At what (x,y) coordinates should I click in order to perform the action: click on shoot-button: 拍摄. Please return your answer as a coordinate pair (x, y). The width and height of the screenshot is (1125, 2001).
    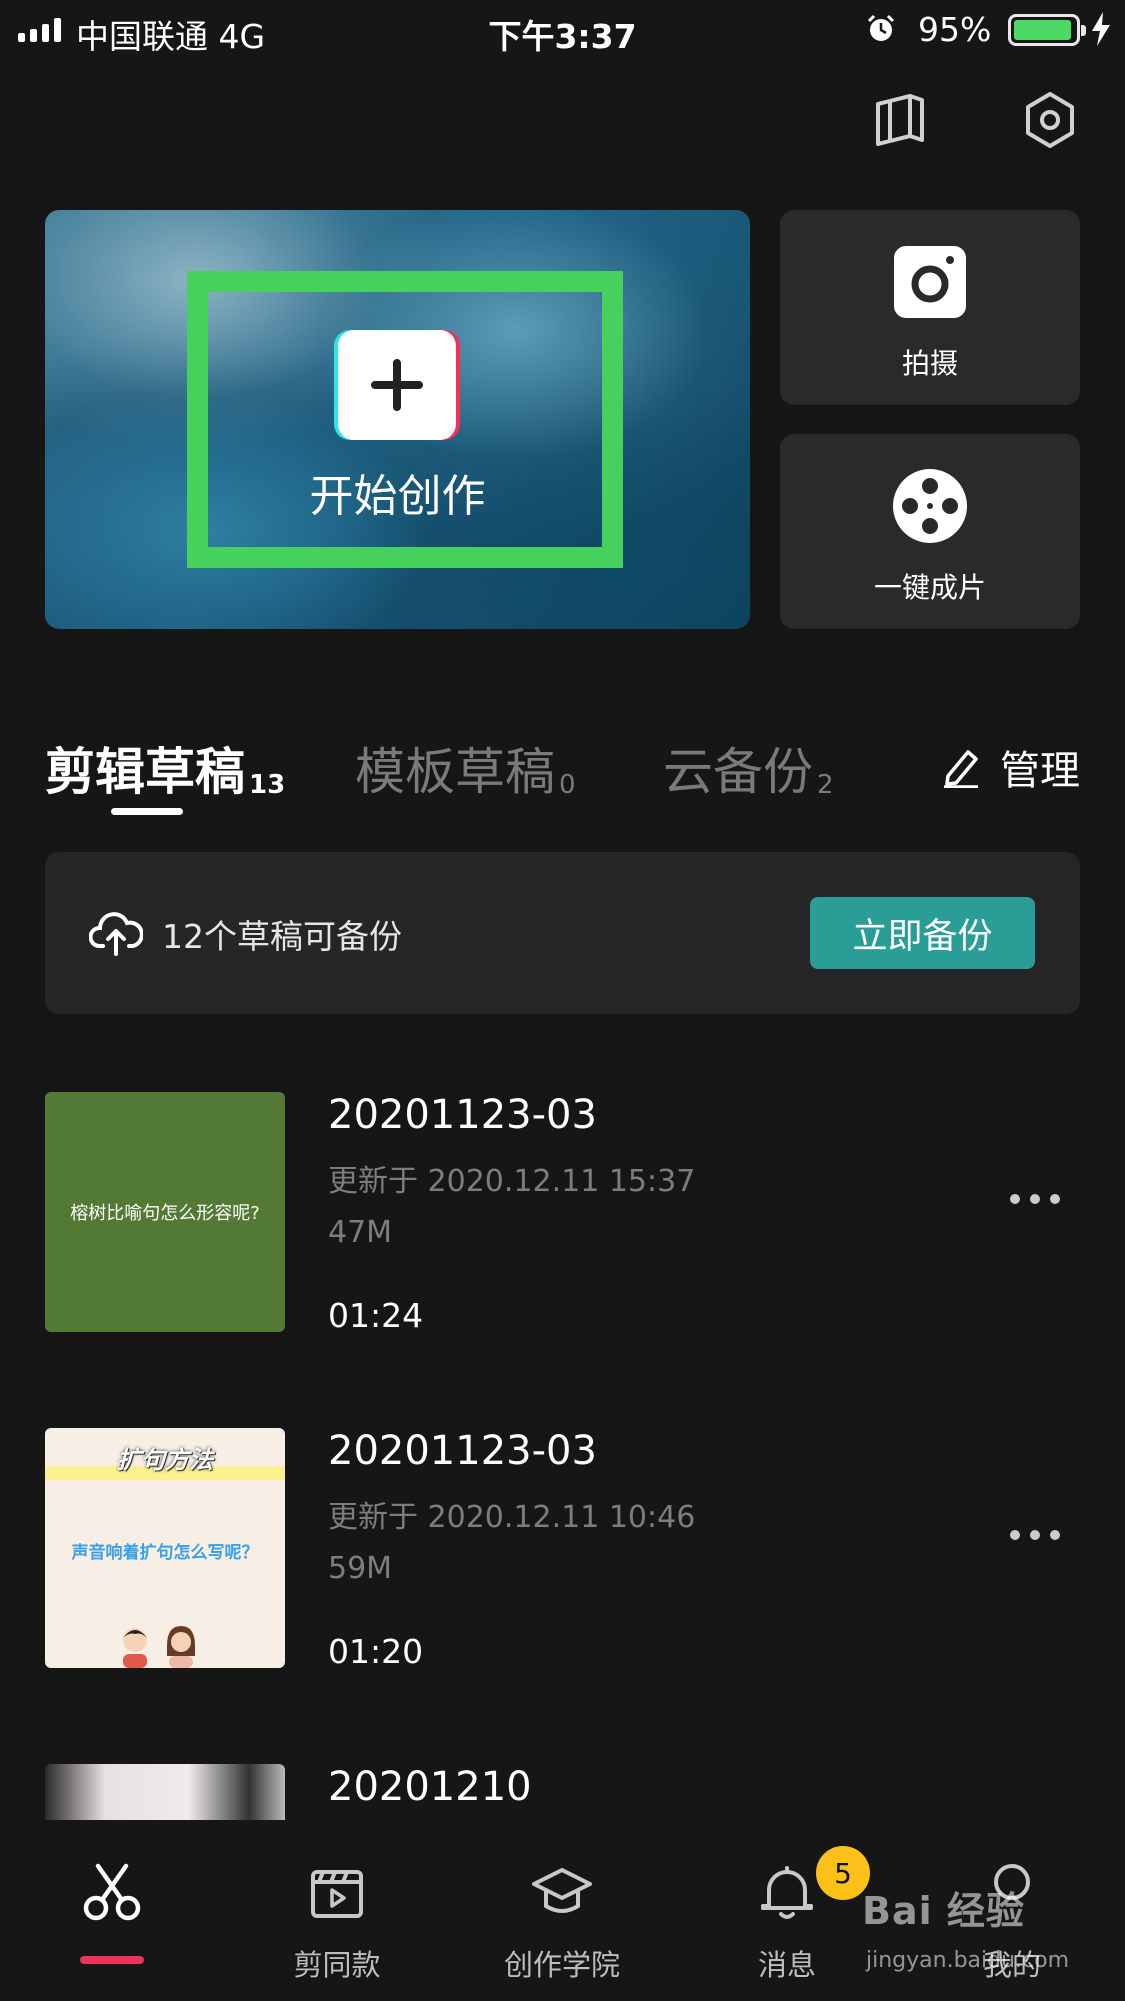
    Looking at the image, I should click on (930, 307).